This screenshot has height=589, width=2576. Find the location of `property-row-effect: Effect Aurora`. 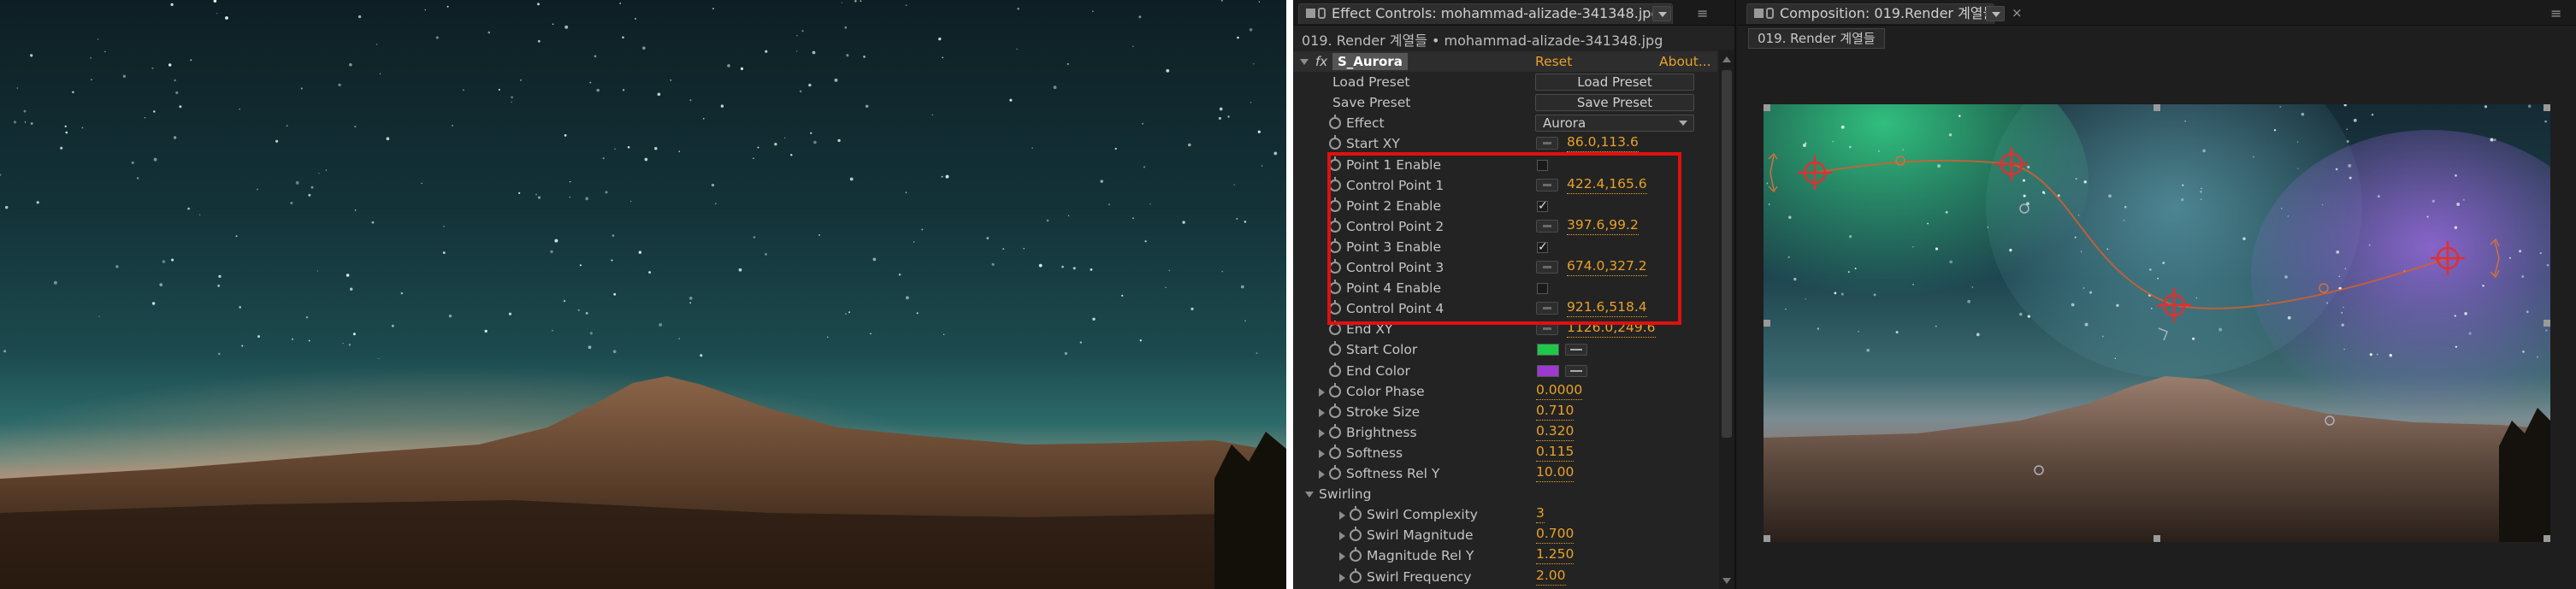

property-row-effect: Effect Aurora is located at coordinates (1505, 123).